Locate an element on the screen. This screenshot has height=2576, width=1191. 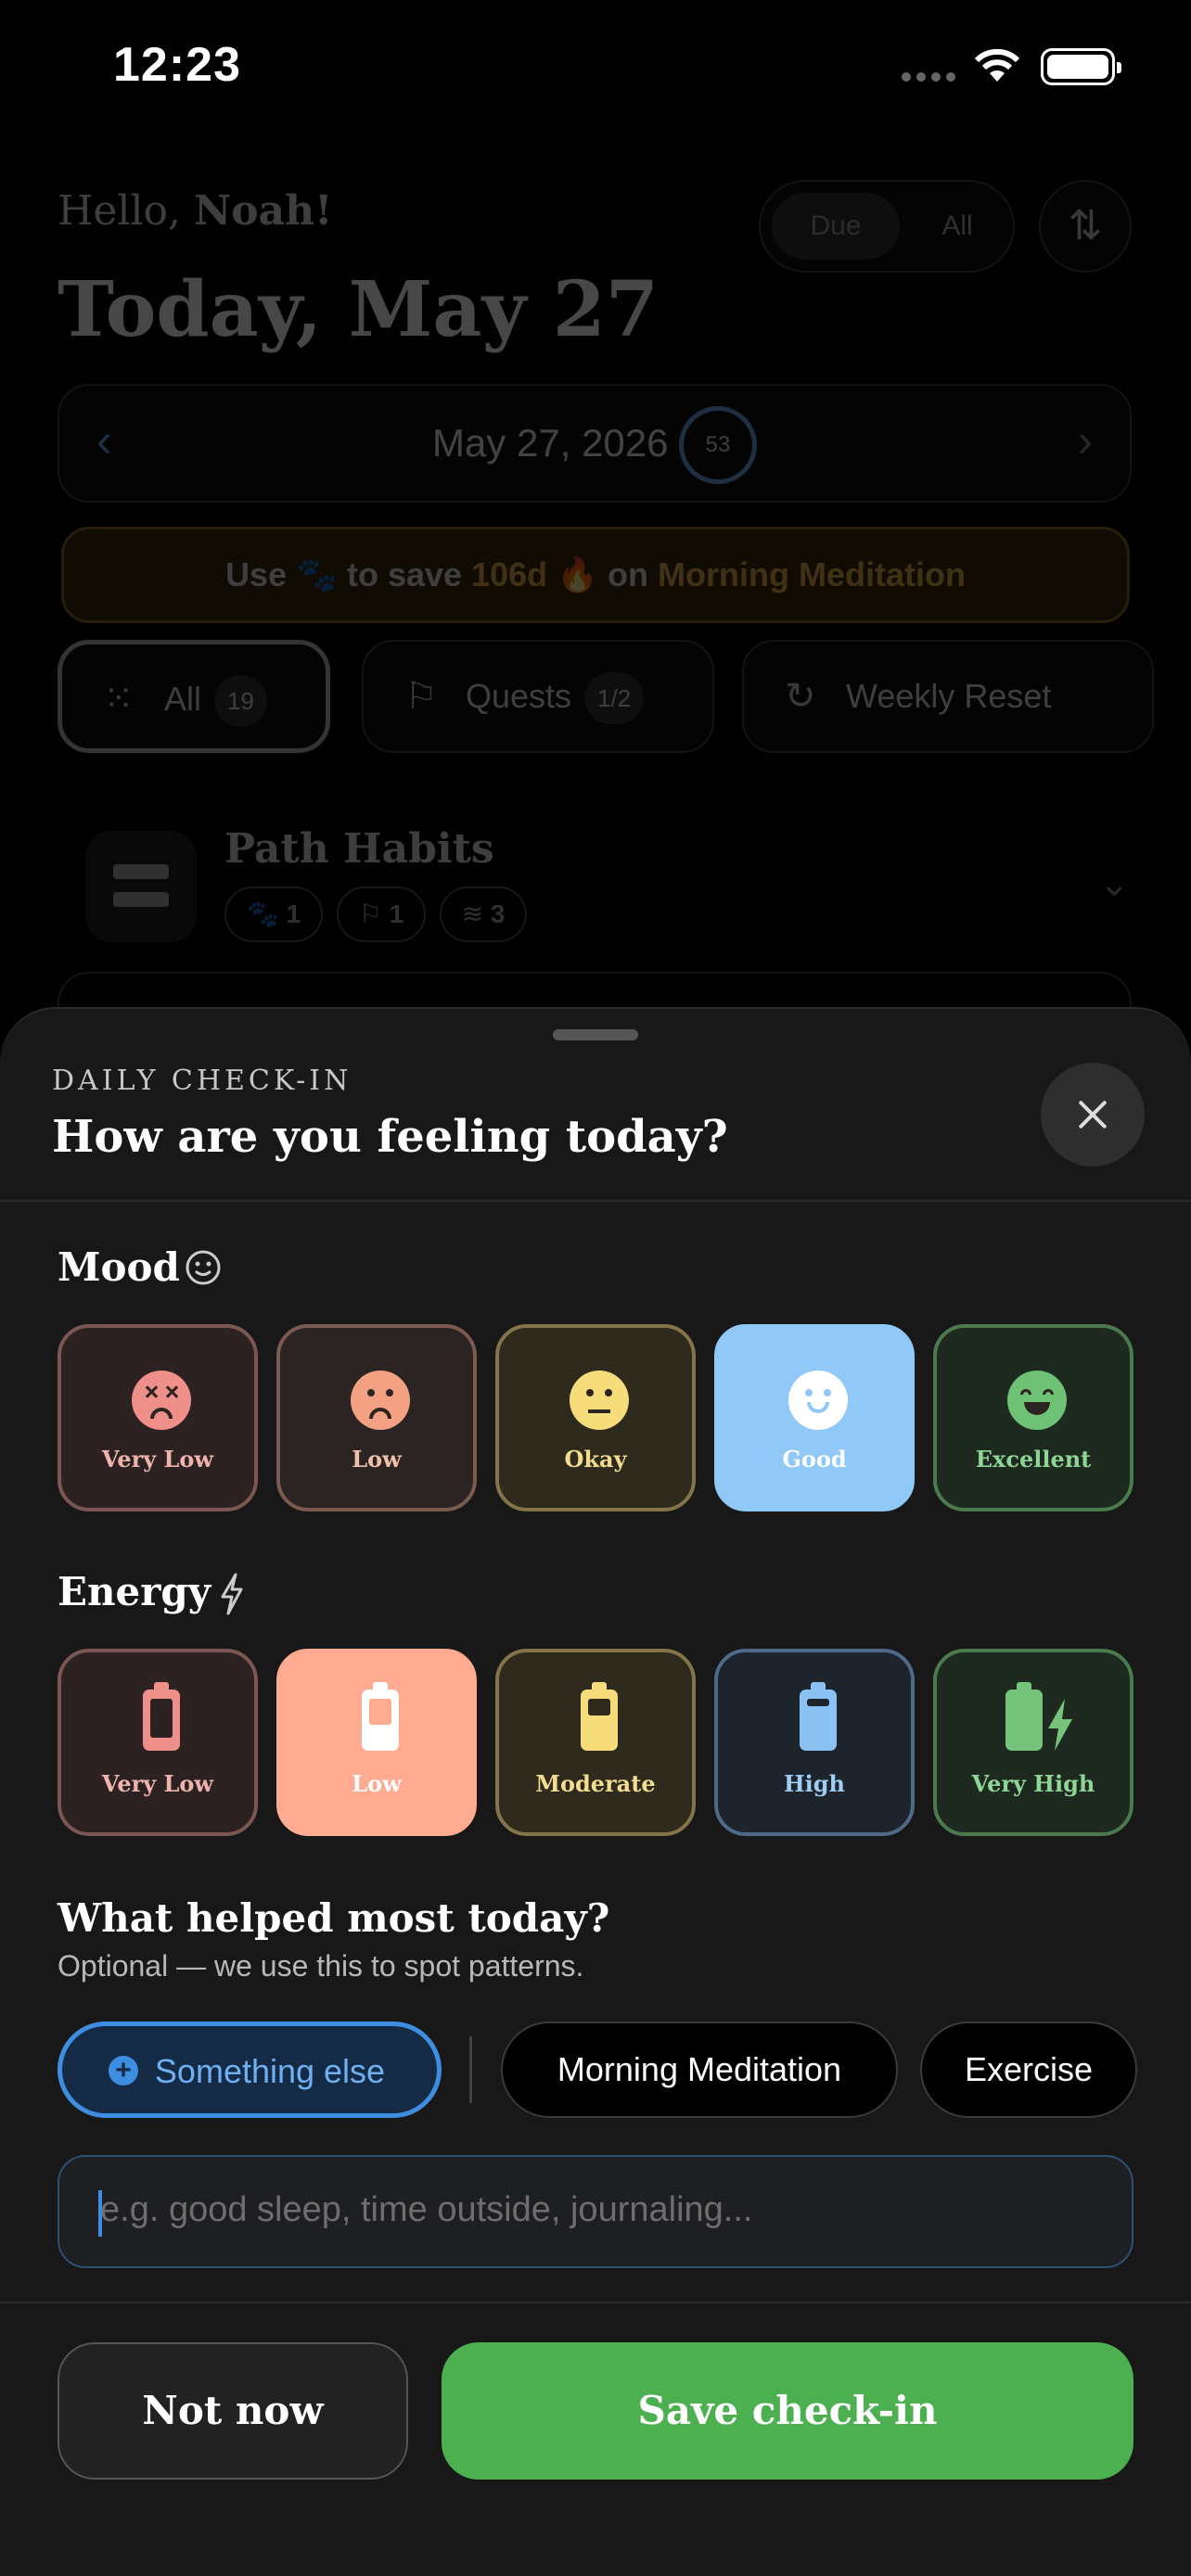
laughing-face-icon is located at coordinates (1037, 1400).